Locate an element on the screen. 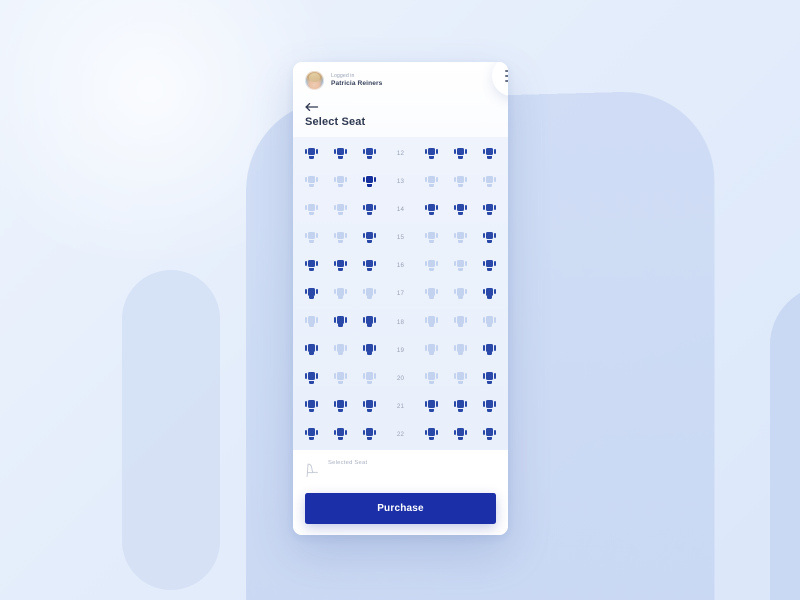 The image size is (800, 600). seat-row: 15 is located at coordinates (400, 237).